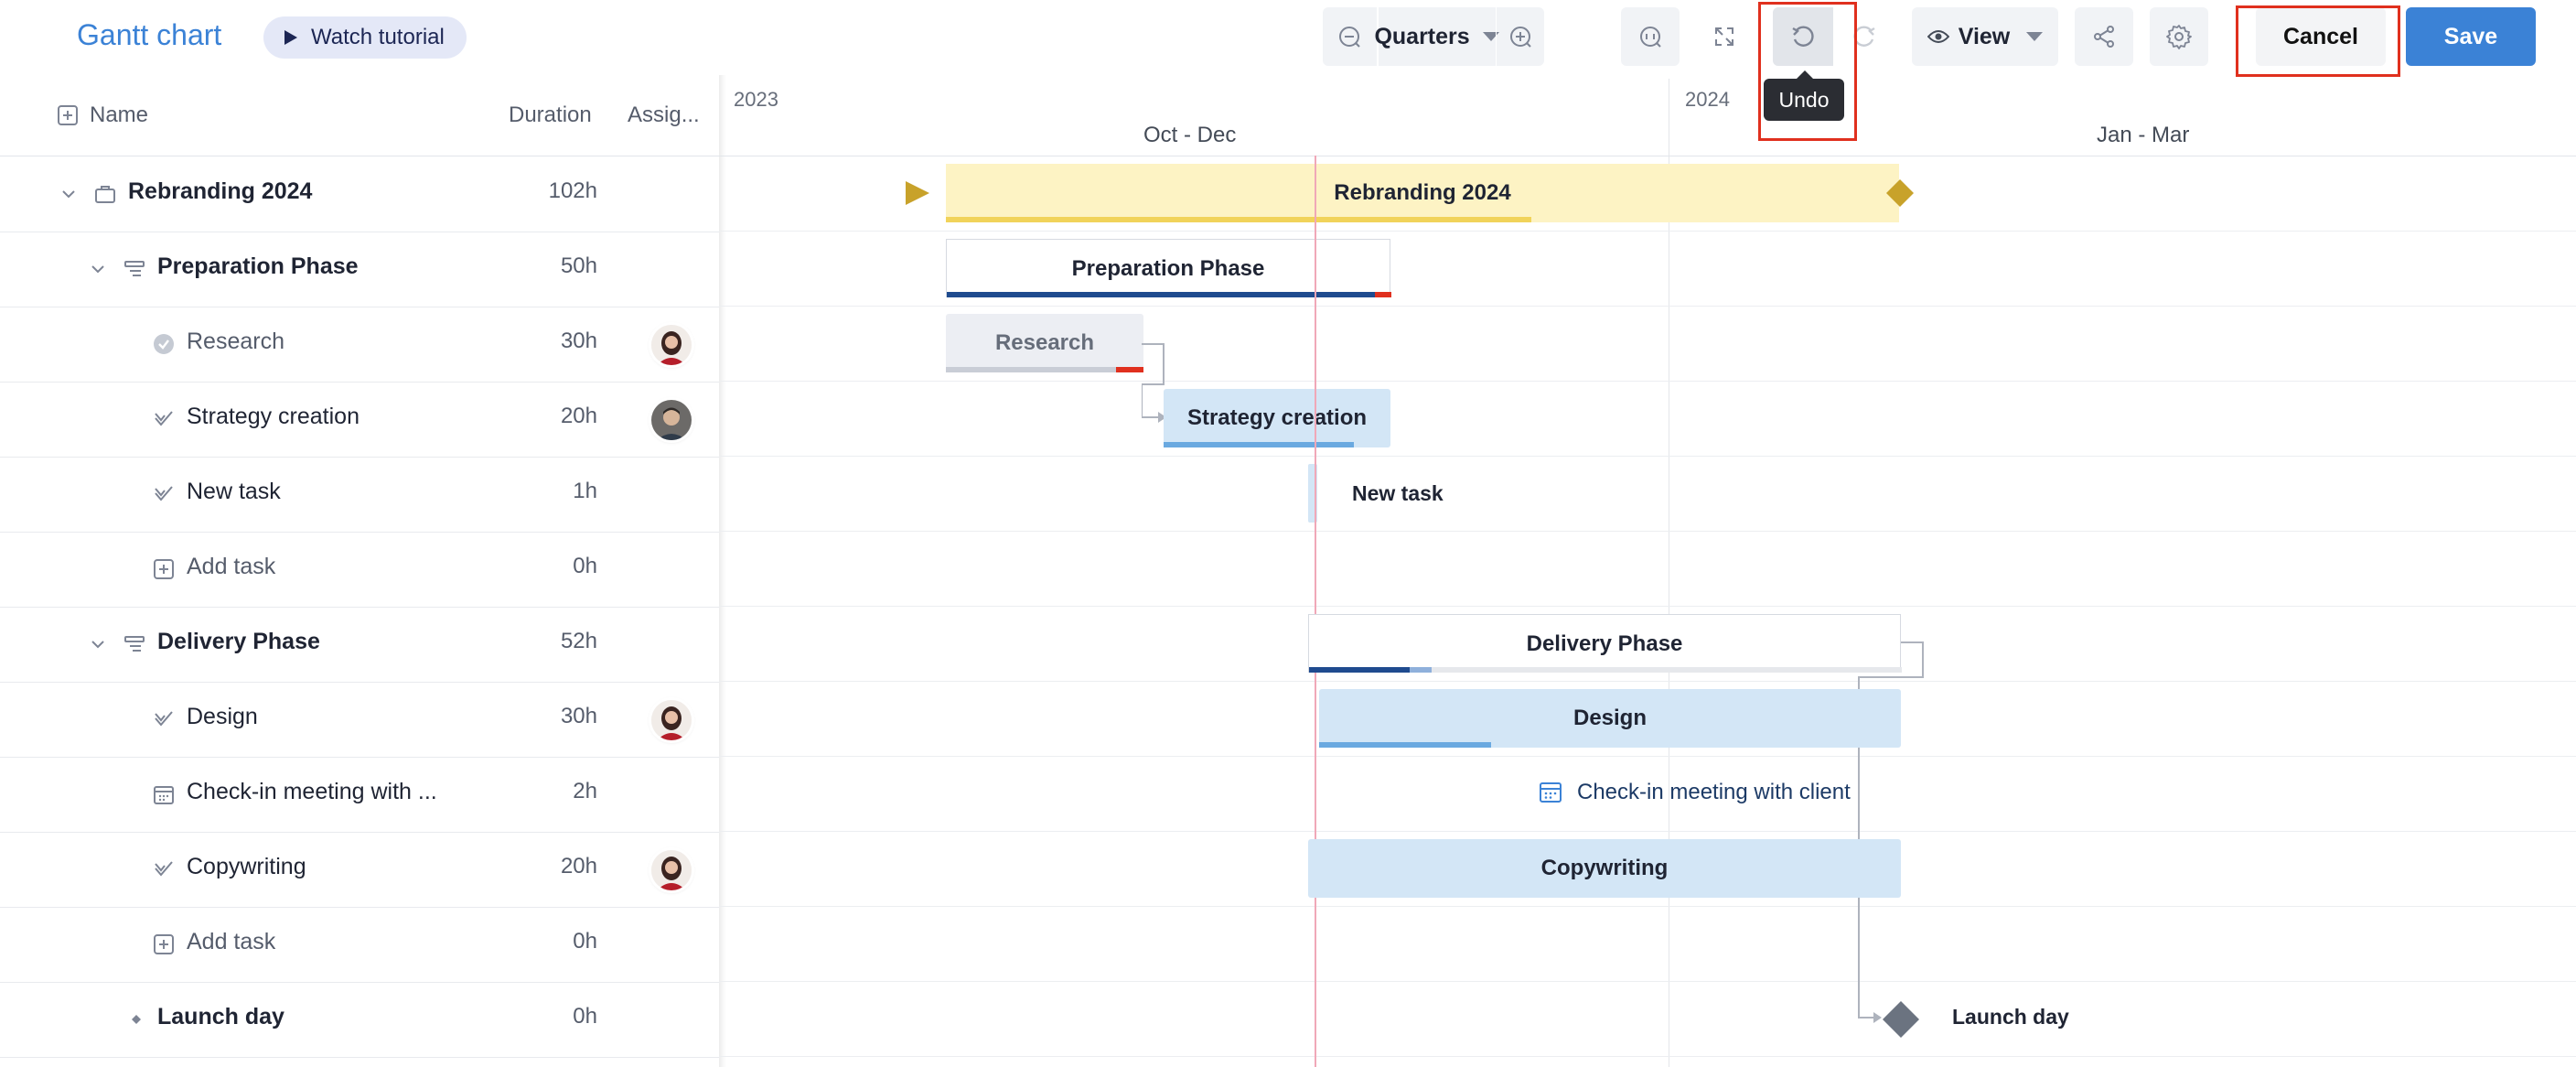 This screenshot has height=1067, width=2576. What do you see at coordinates (360, 1020) in the screenshot?
I see `table-row: Launch day 0h` at bounding box center [360, 1020].